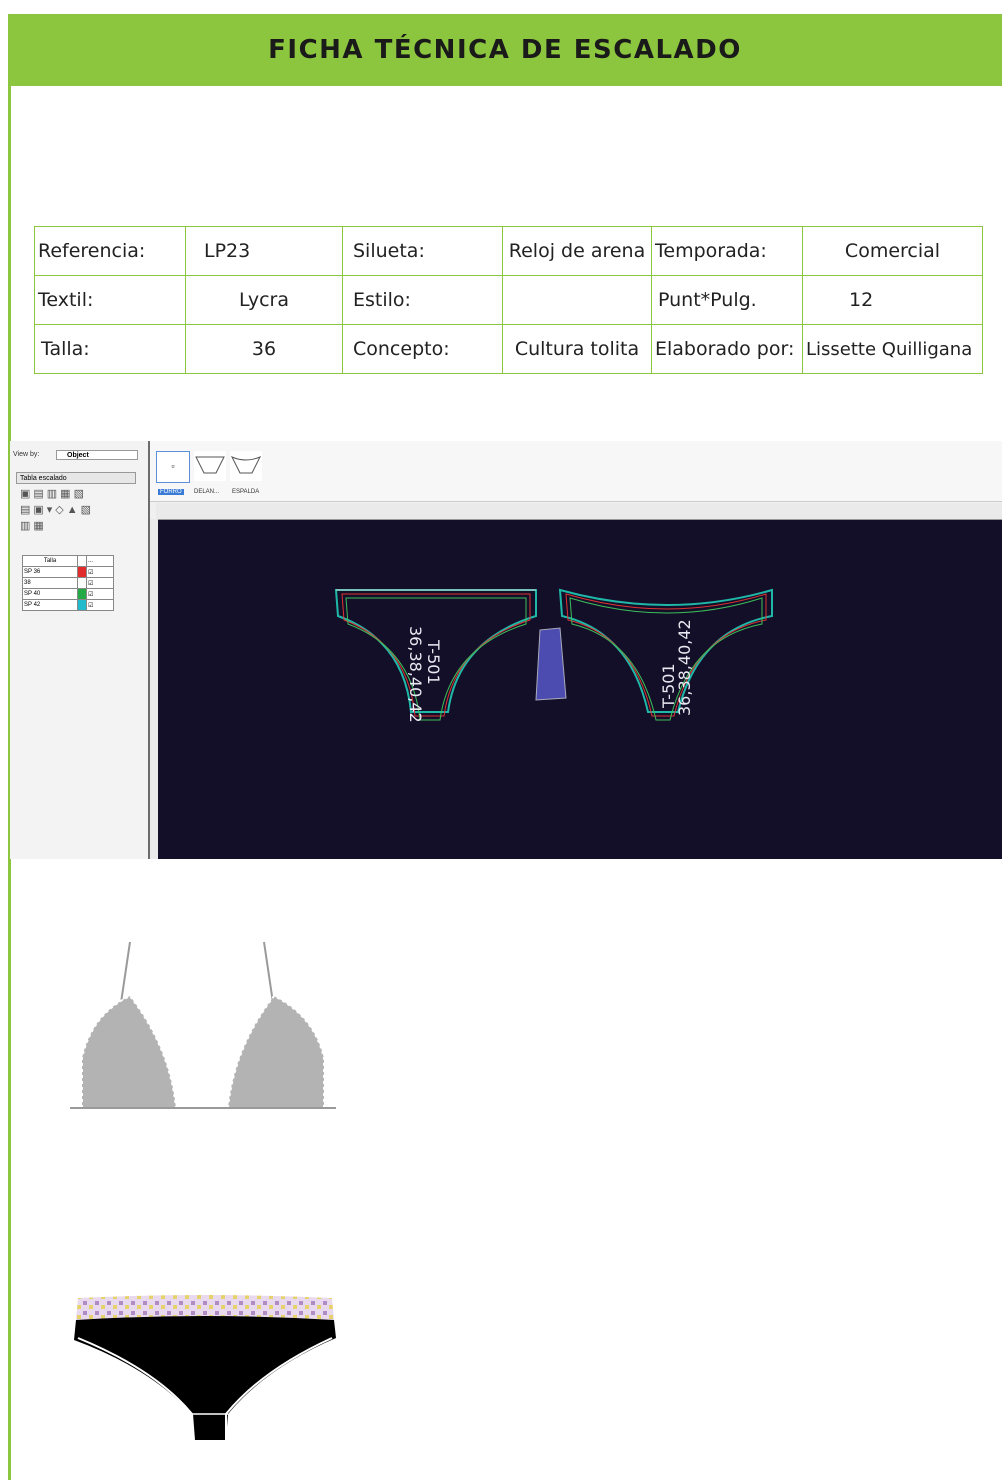 This screenshot has height=1480, width=1002. Describe the element at coordinates (171, 492) in the screenshot. I see `thumb-label: FORRO` at that location.